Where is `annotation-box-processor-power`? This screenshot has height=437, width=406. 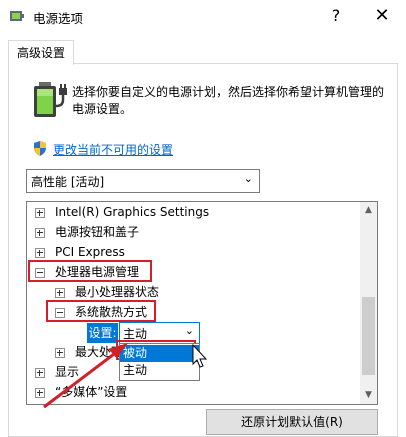
annotation-box-processor-power is located at coordinates (90, 271).